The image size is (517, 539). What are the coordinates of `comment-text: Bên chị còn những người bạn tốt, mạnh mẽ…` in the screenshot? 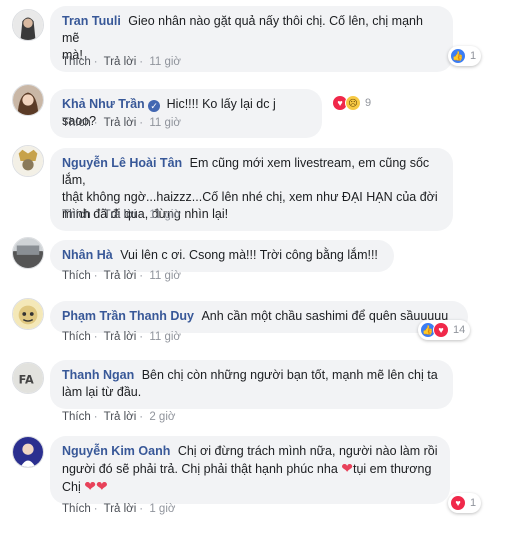 It's located at (289, 375).